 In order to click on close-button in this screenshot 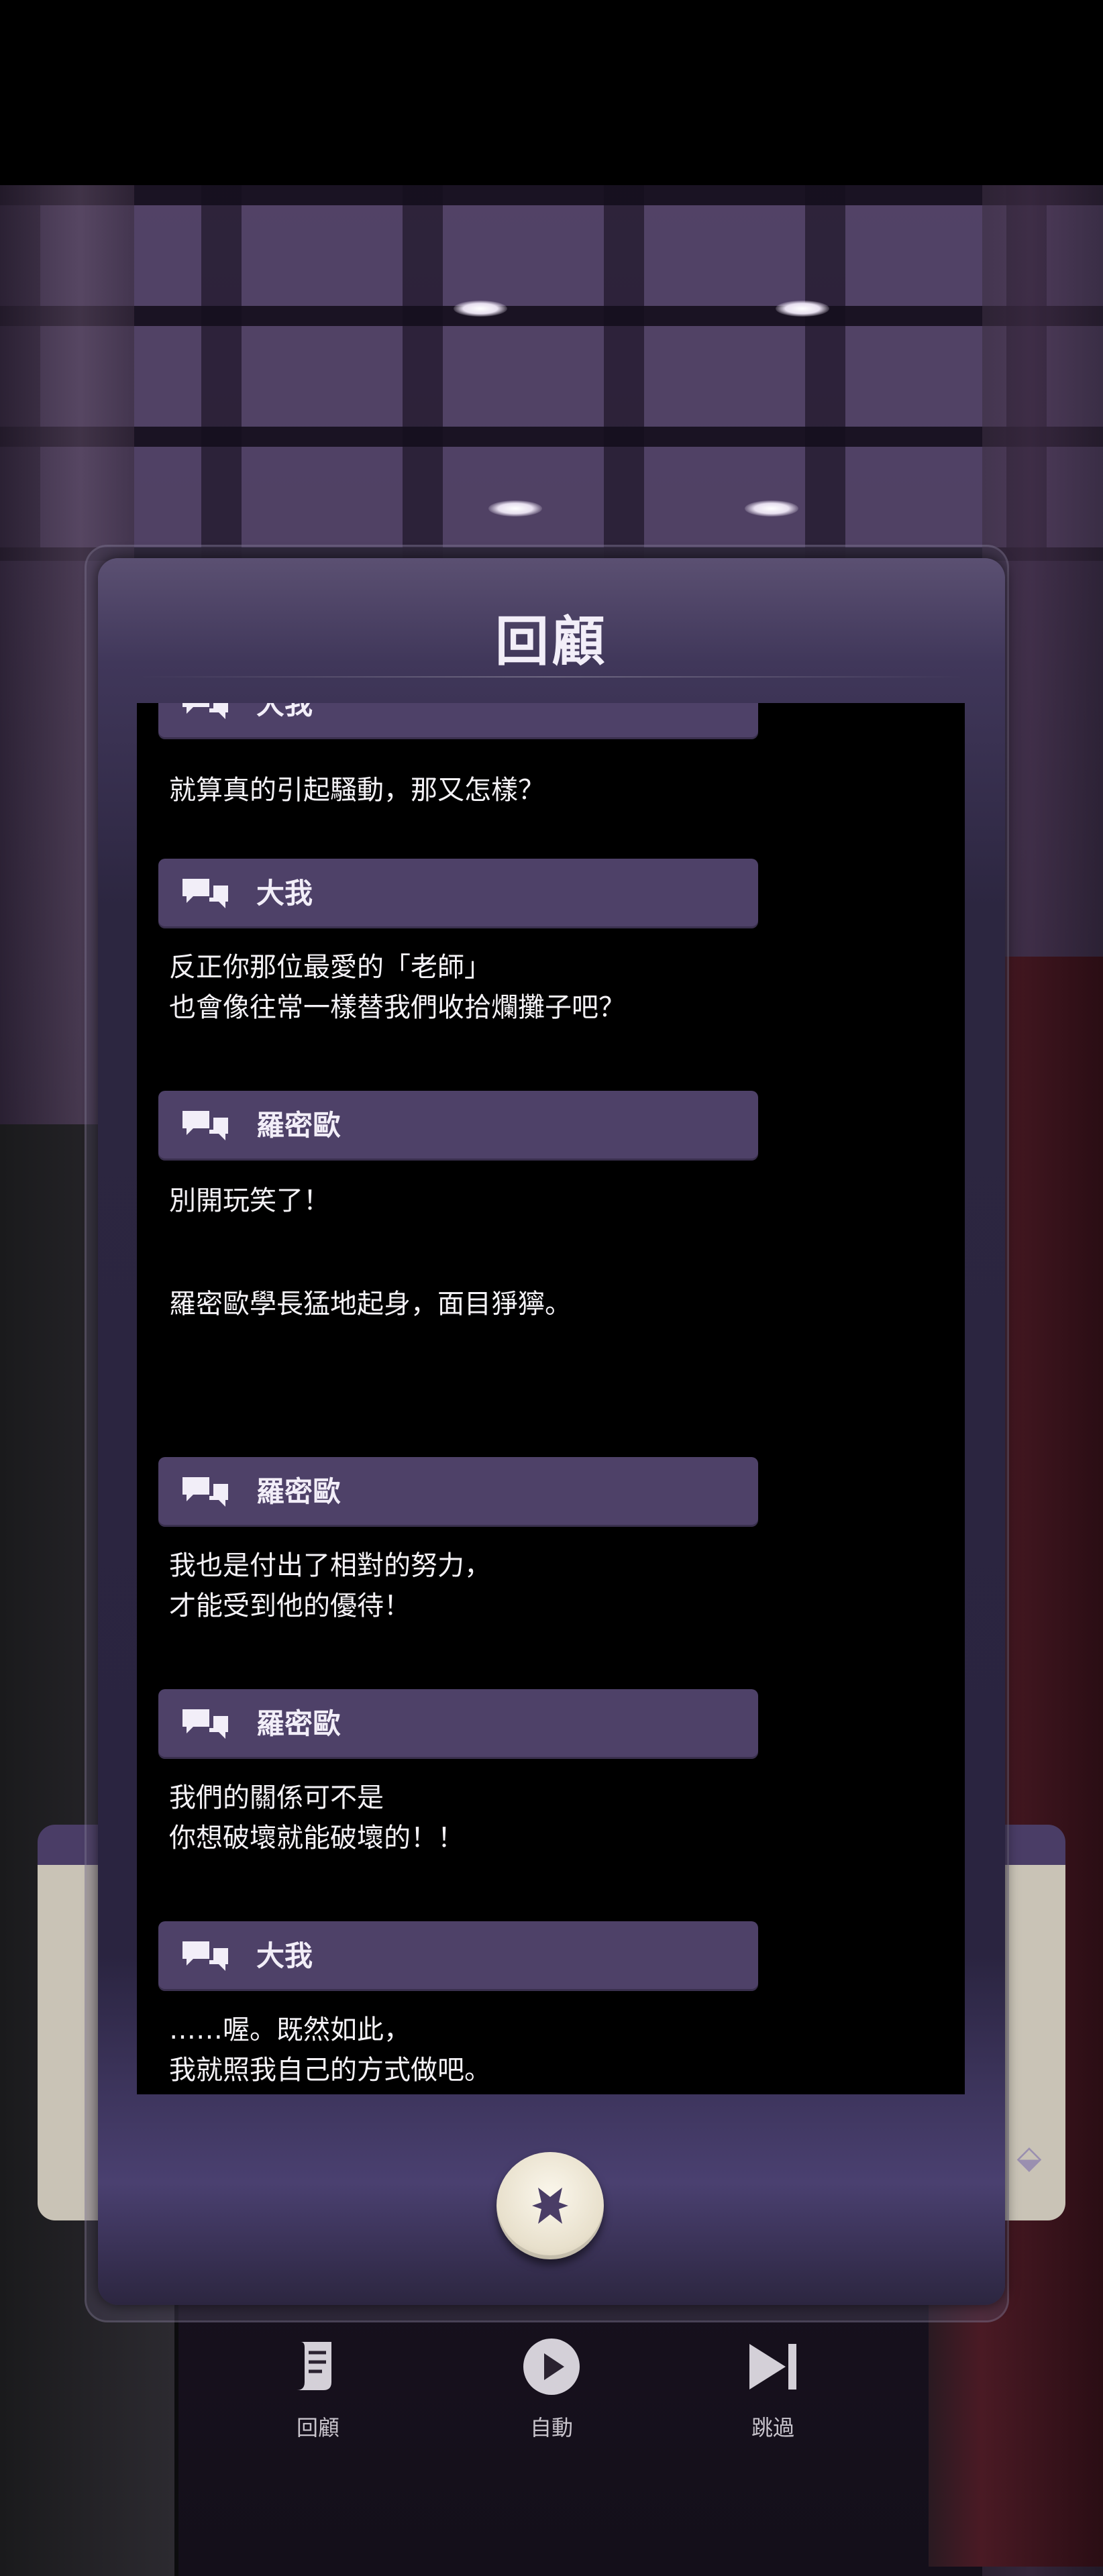, I will do `click(550, 2205)`.